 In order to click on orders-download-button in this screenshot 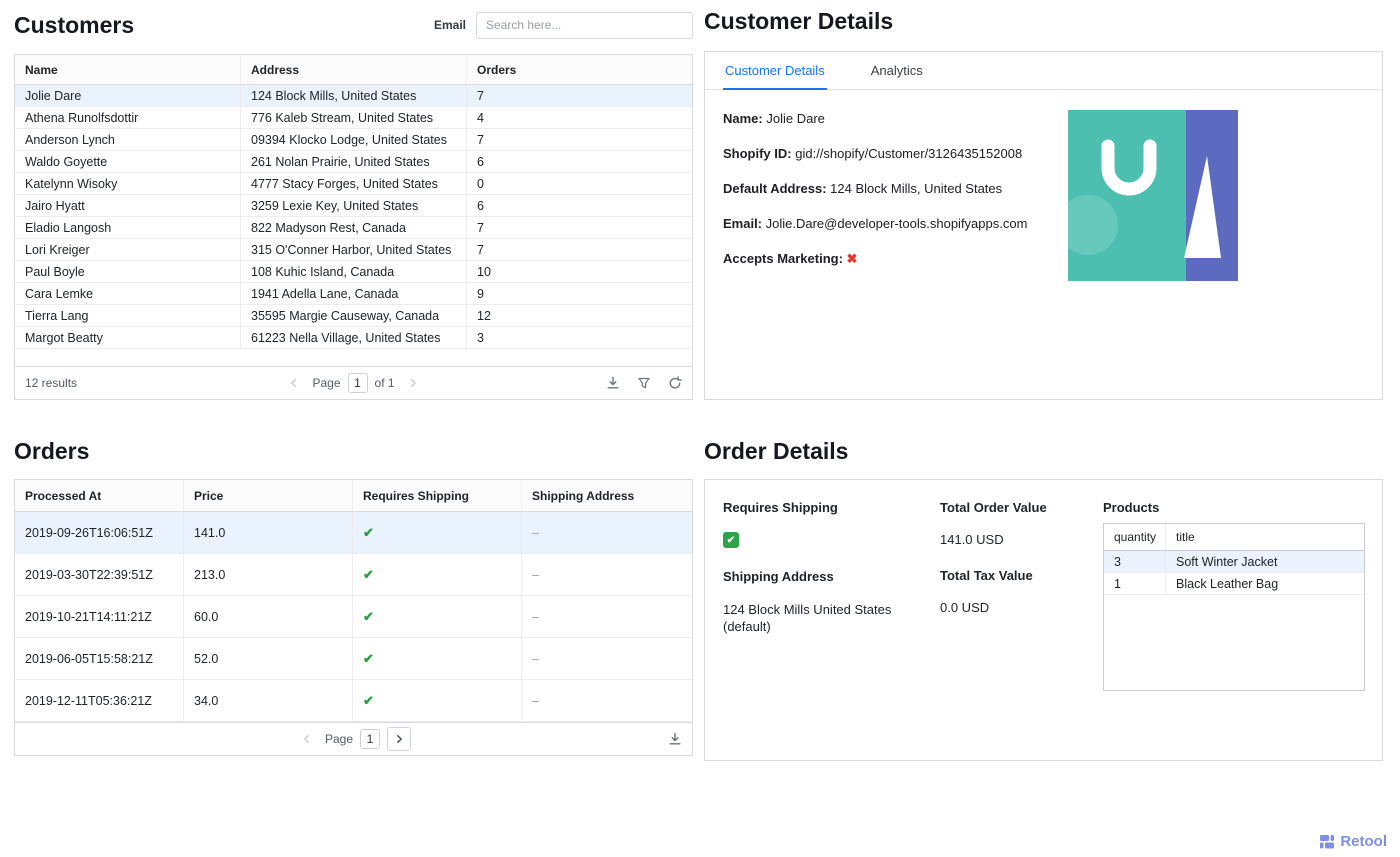, I will do `click(675, 739)`.